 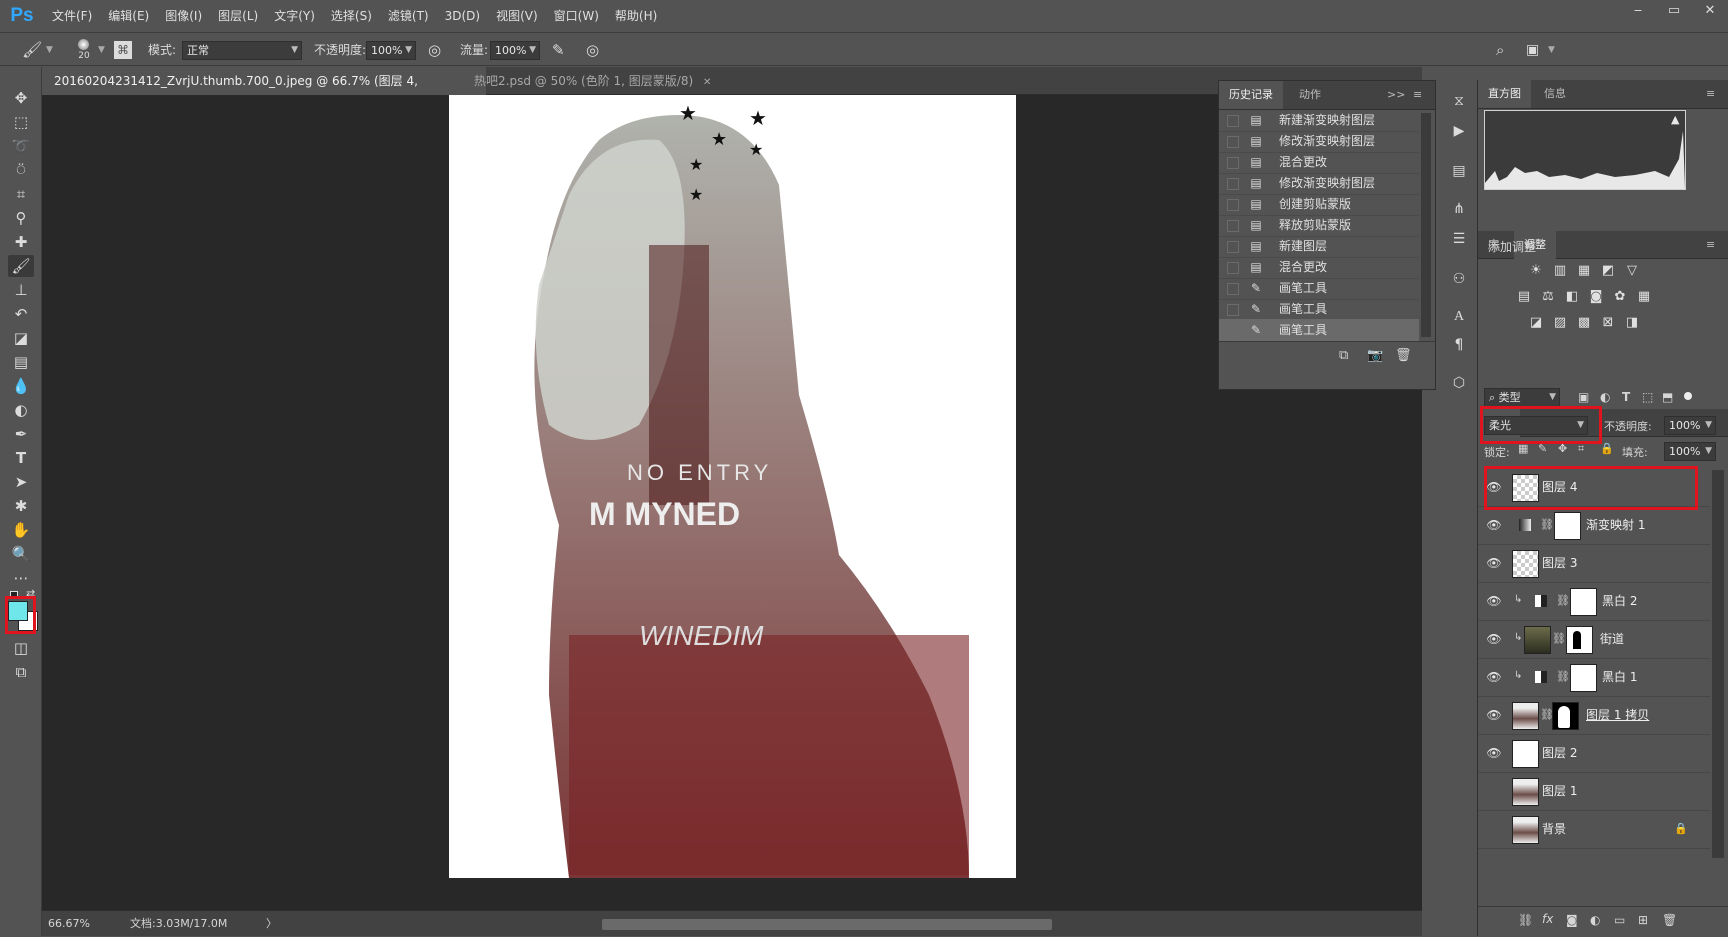 I want to click on clone-source-icon: ⚇, so click(x=1459, y=279).